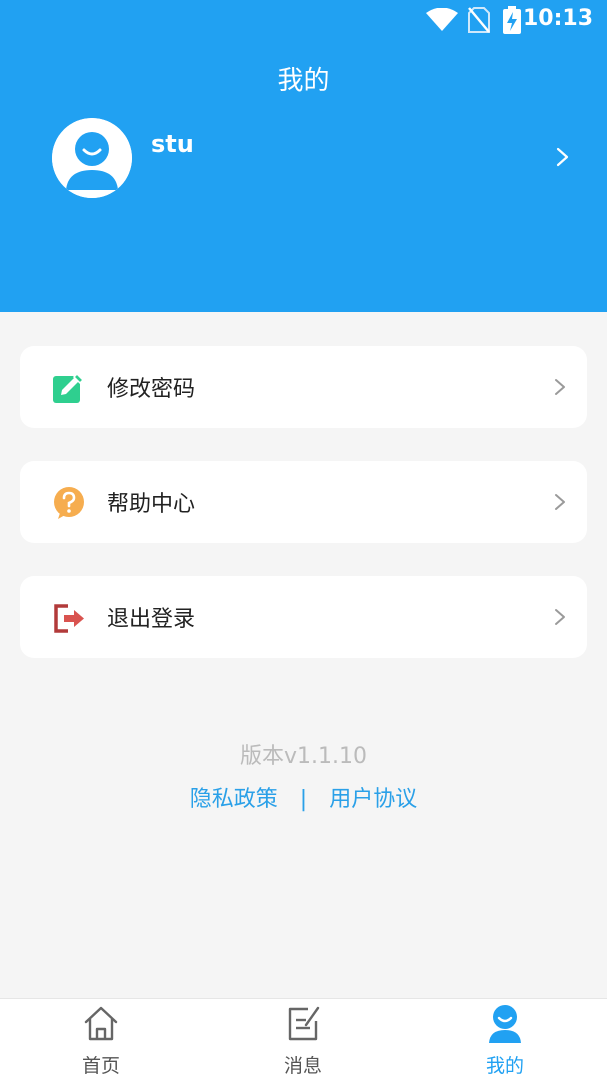  I want to click on avatar-person-icon, so click(92, 158).